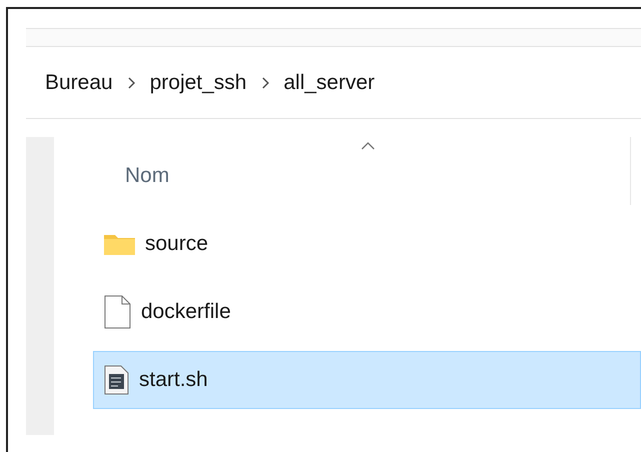  Describe the element at coordinates (367, 244) in the screenshot. I see `file-row: source` at that location.